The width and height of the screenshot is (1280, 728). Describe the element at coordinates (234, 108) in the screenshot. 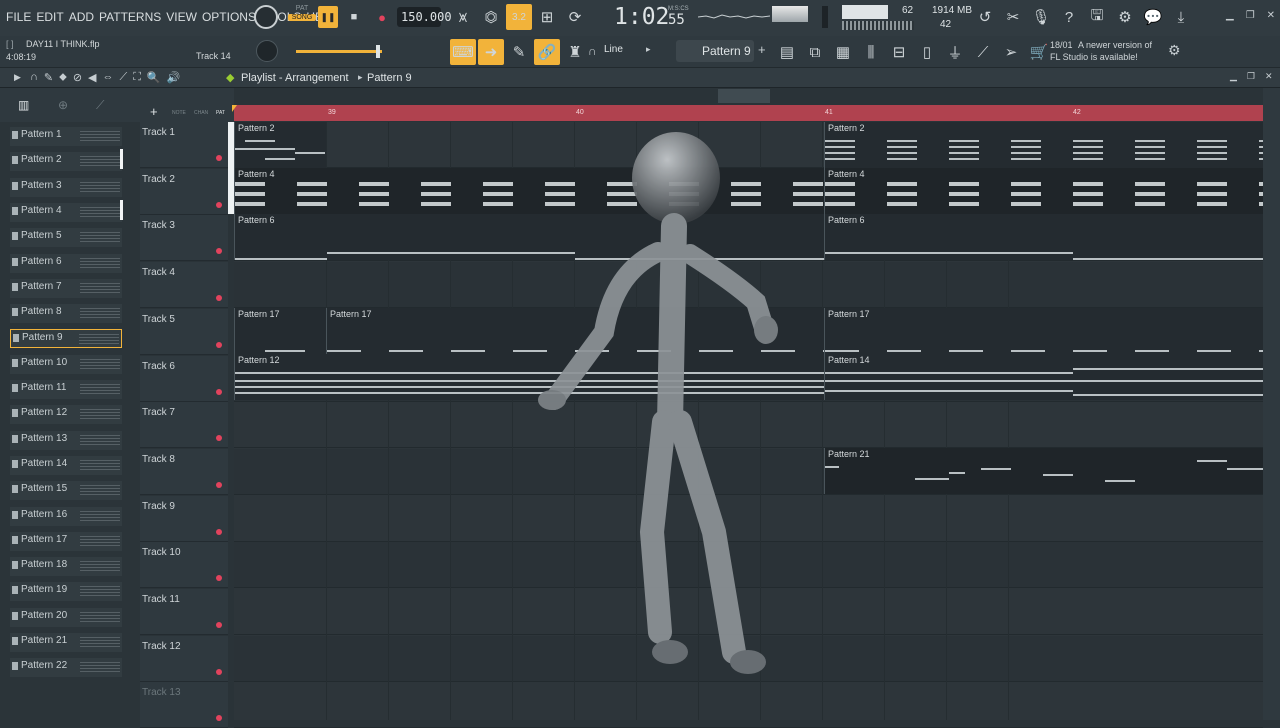

I see `playhead-marker-icon` at that location.